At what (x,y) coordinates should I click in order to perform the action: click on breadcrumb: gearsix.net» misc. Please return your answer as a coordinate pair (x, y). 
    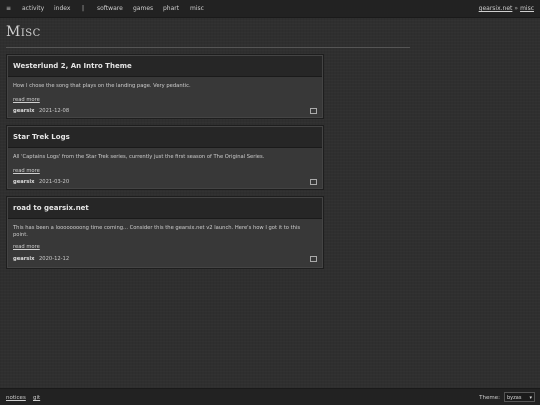
    Looking at the image, I should click on (506, 8).